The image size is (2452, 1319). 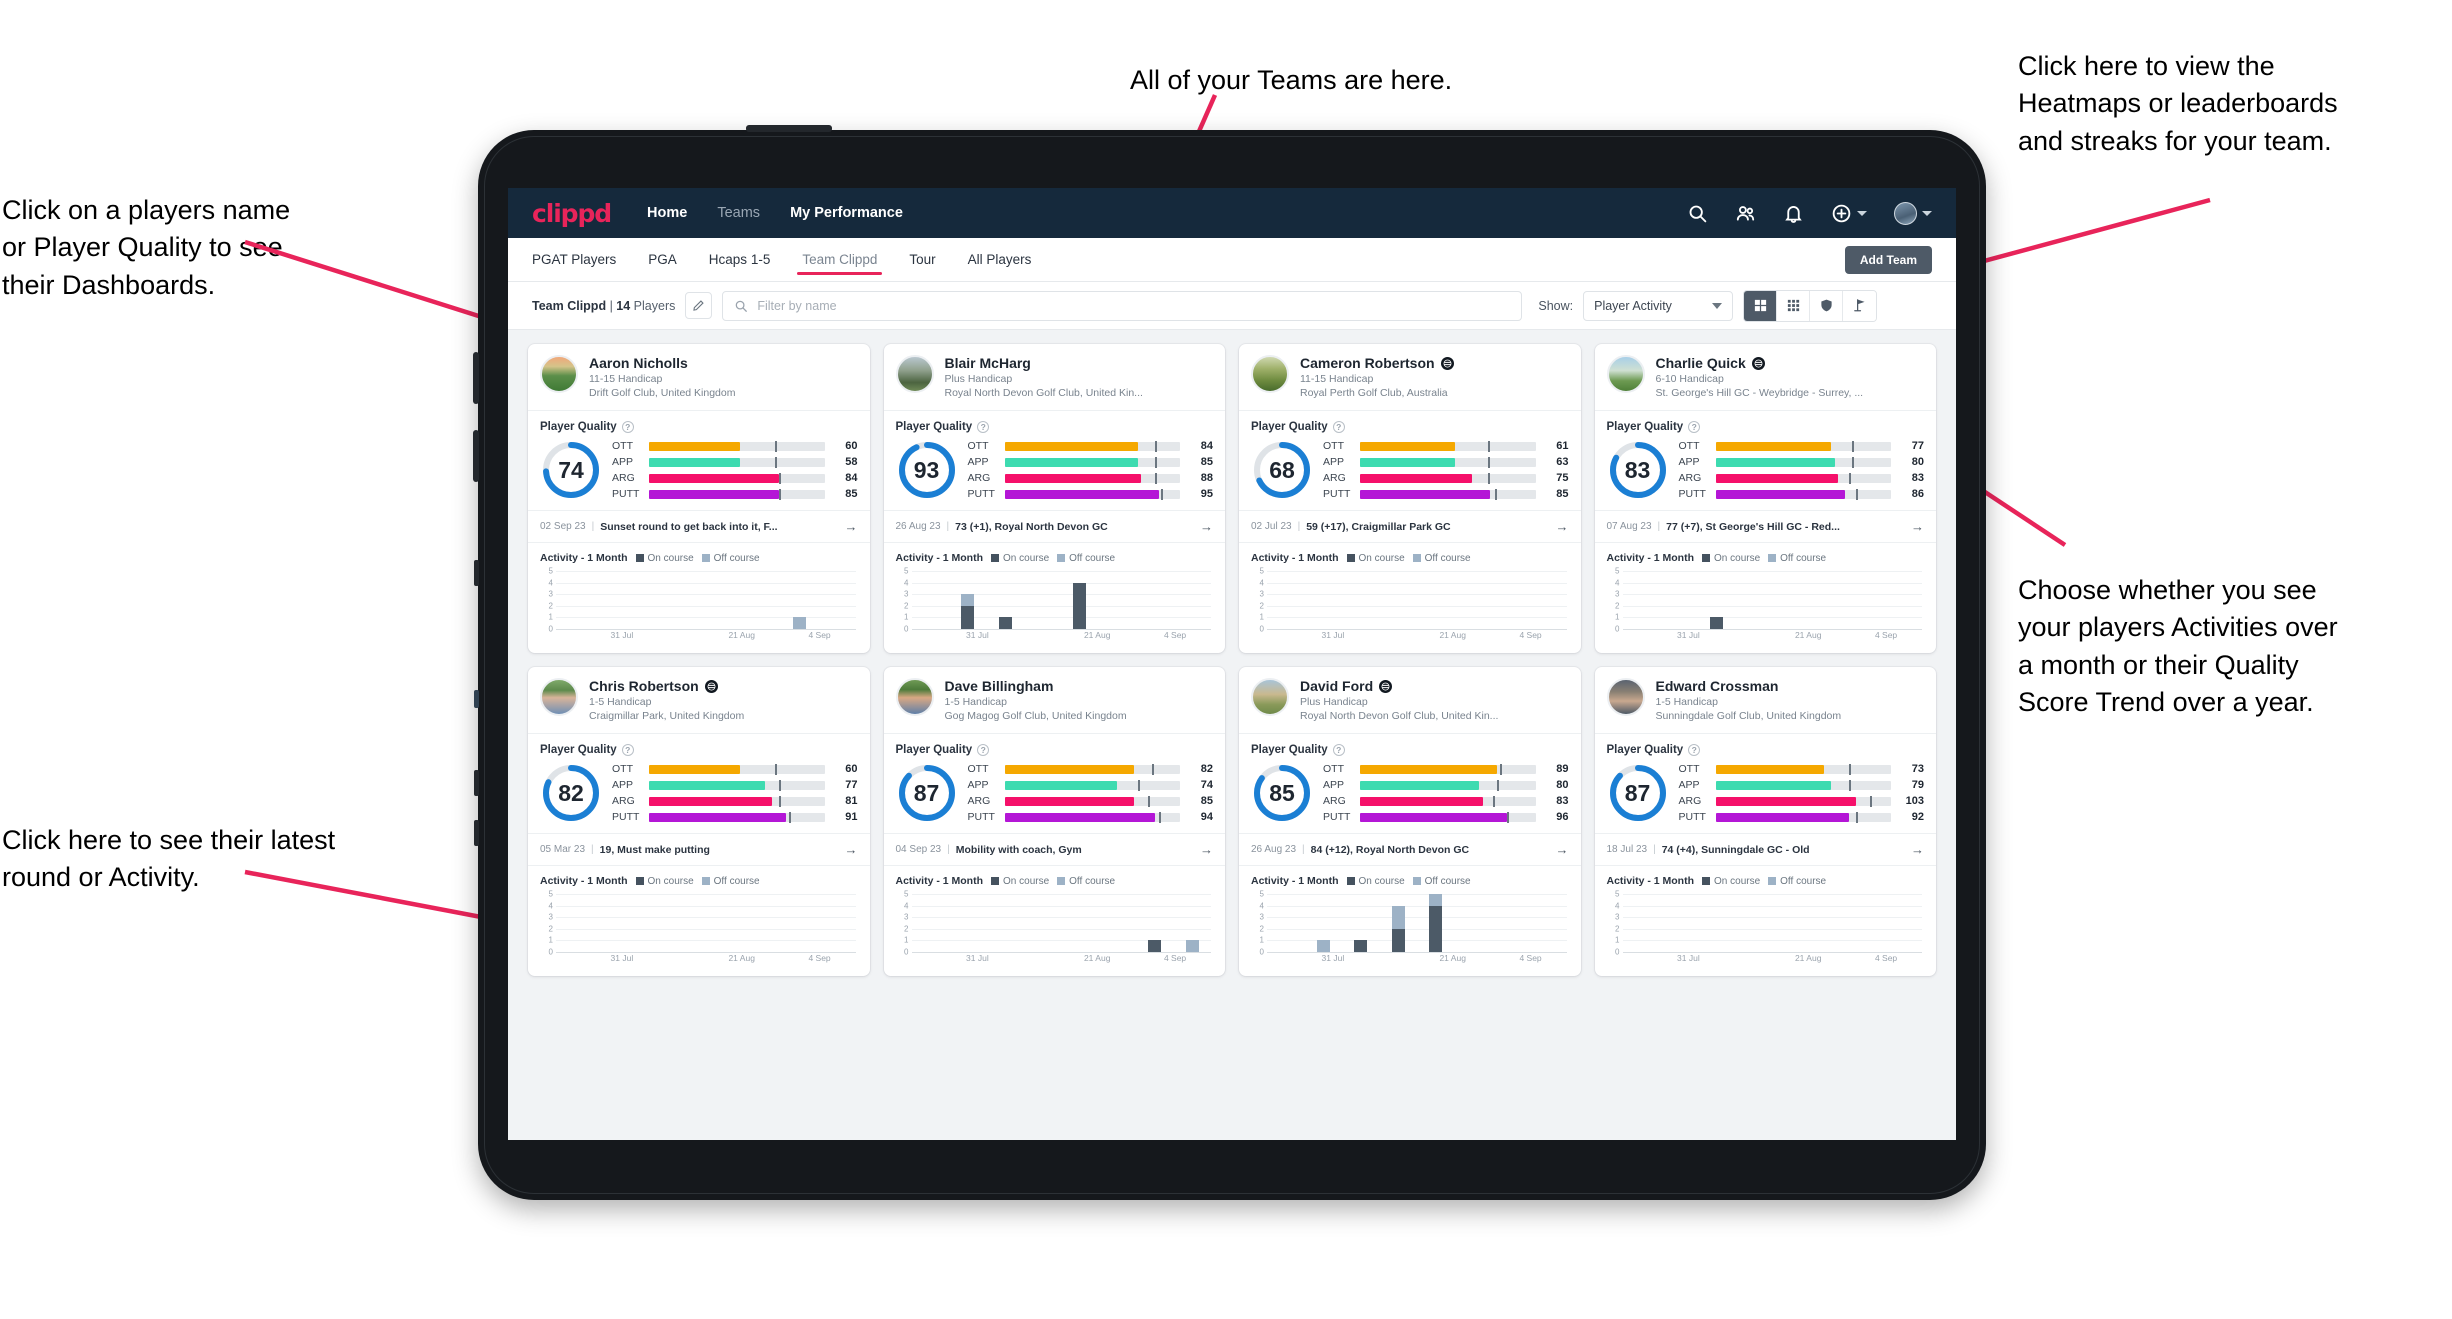 I want to click on nav-link-home: Home, so click(x=667, y=213).